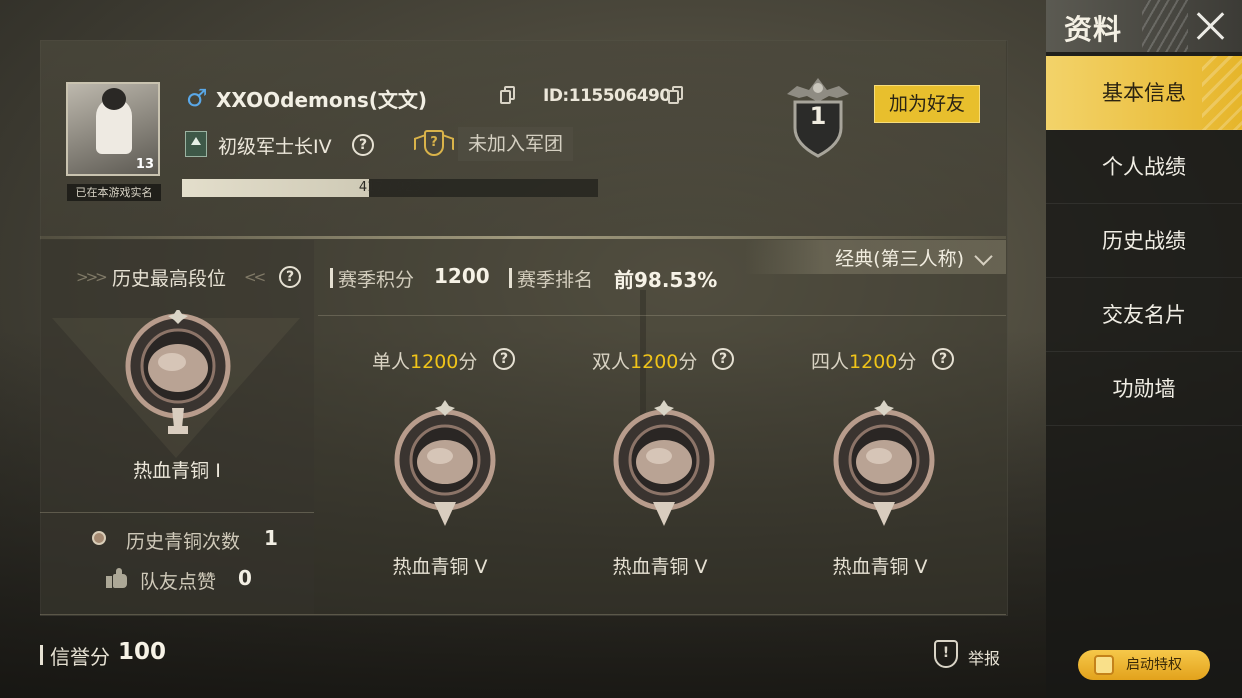 This screenshot has width=1242, height=698. I want to click on mode-dropdown-label: 经典(第三人称), so click(899, 259).